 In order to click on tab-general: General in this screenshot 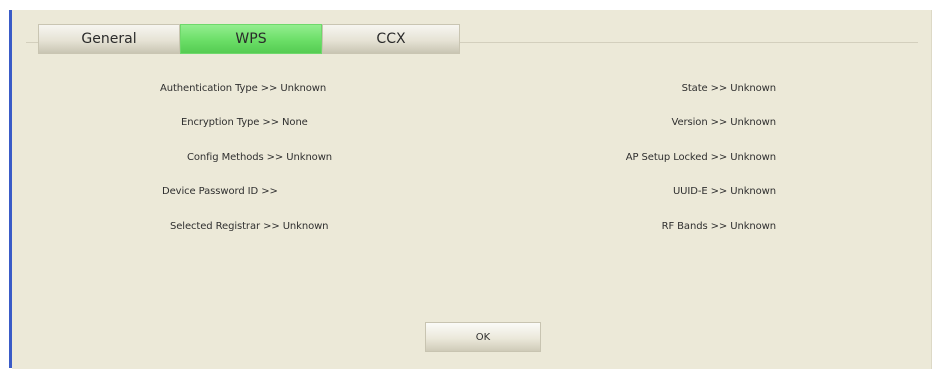, I will do `click(109, 39)`.